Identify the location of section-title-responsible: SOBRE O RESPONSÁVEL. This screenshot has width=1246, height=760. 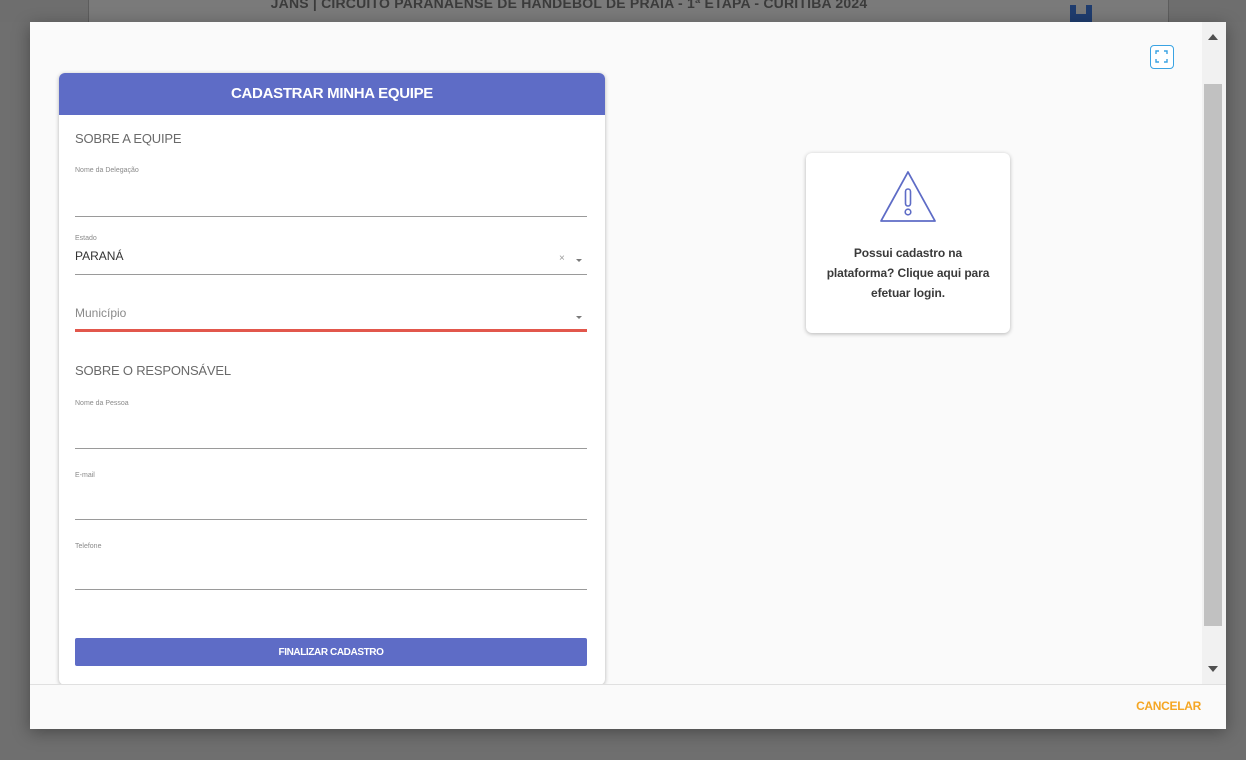
(153, 370).